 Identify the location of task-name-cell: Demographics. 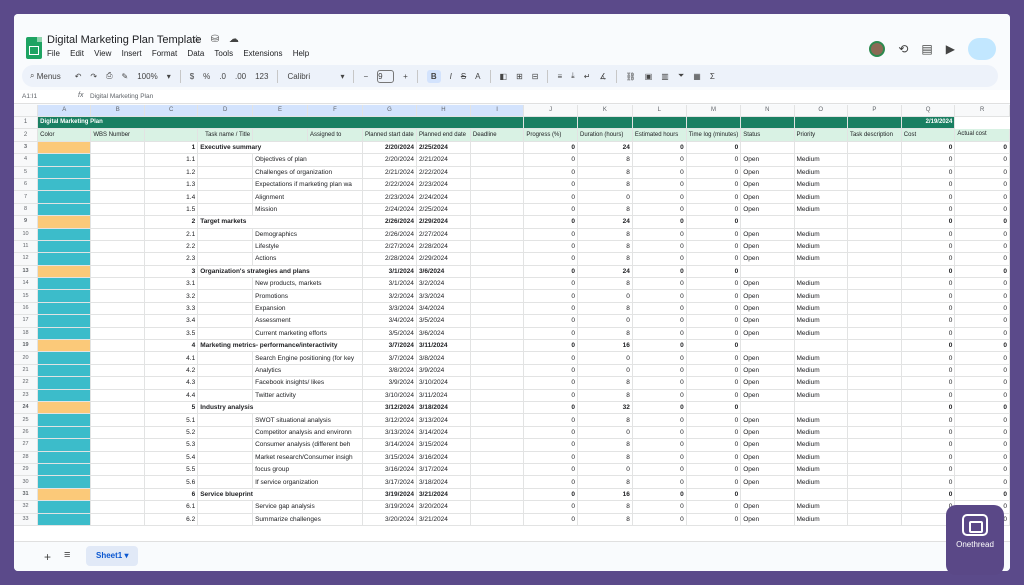
(307, 234).